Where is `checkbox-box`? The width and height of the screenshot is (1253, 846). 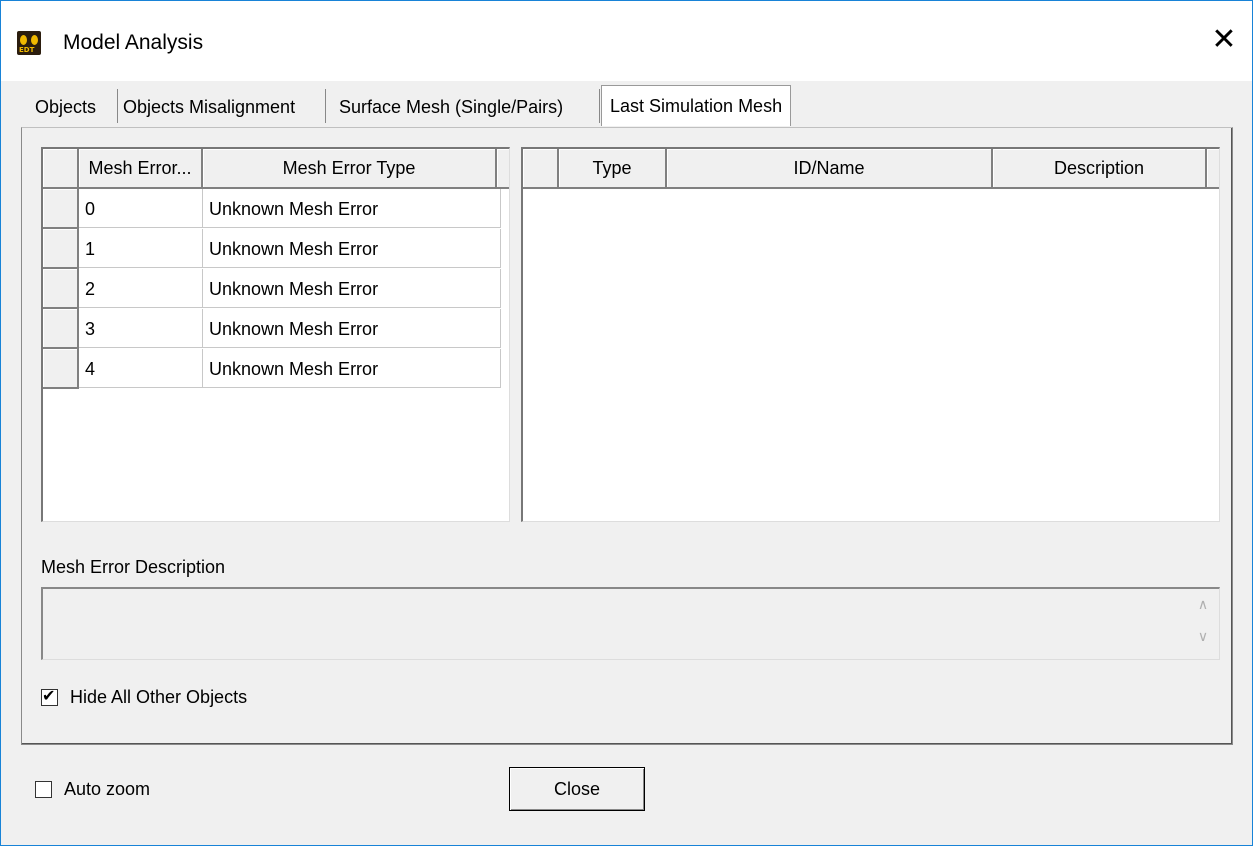
checkbox-box is located at coordinates (43, 789).